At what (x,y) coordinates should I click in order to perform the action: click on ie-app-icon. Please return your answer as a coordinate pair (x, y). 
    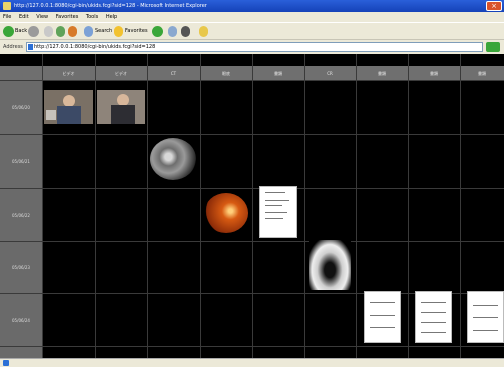
    Looking at the image, I should click on (7, 6).